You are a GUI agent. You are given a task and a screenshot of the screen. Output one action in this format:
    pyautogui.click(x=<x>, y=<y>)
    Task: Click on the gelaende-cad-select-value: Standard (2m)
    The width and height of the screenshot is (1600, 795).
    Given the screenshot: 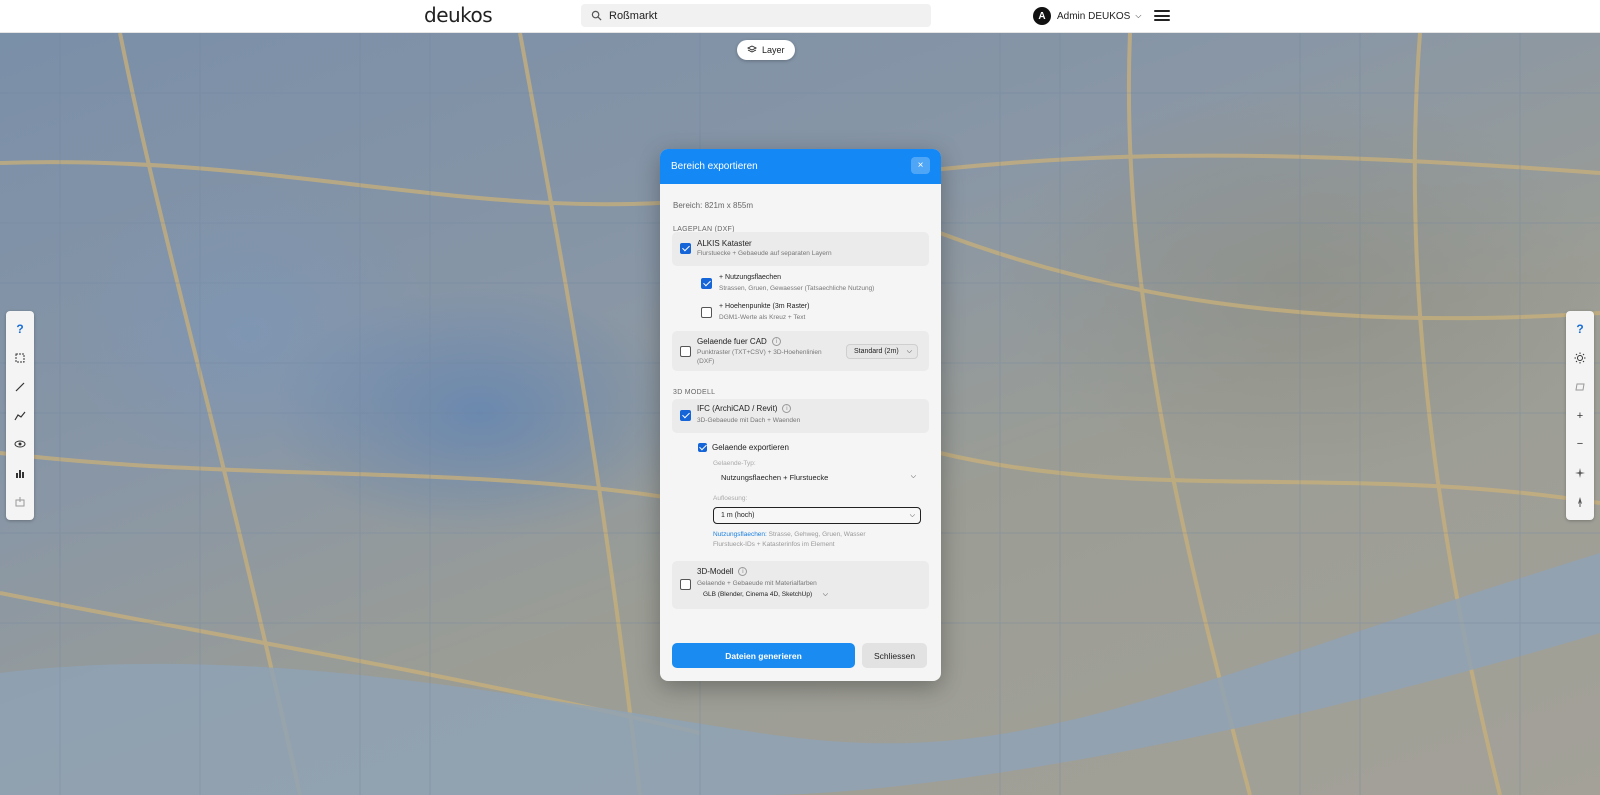 What is the action you would take?
    pyautogui.click(x=876, y=351)
    